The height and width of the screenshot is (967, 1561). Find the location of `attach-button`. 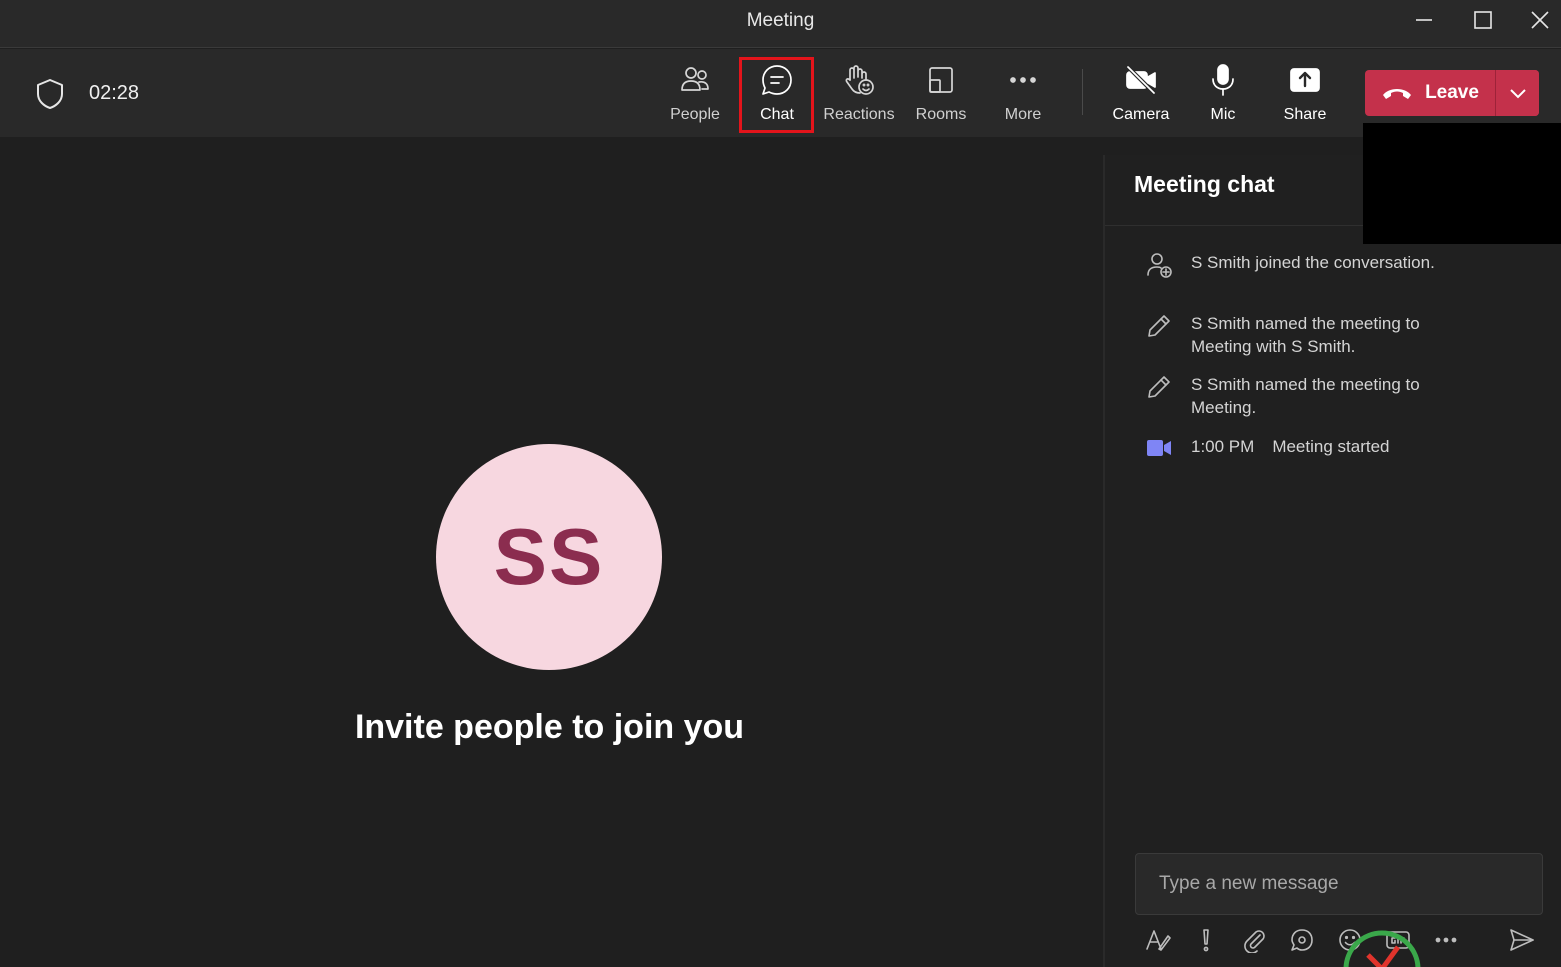

attach-button is located at coordinates (1254, 940).